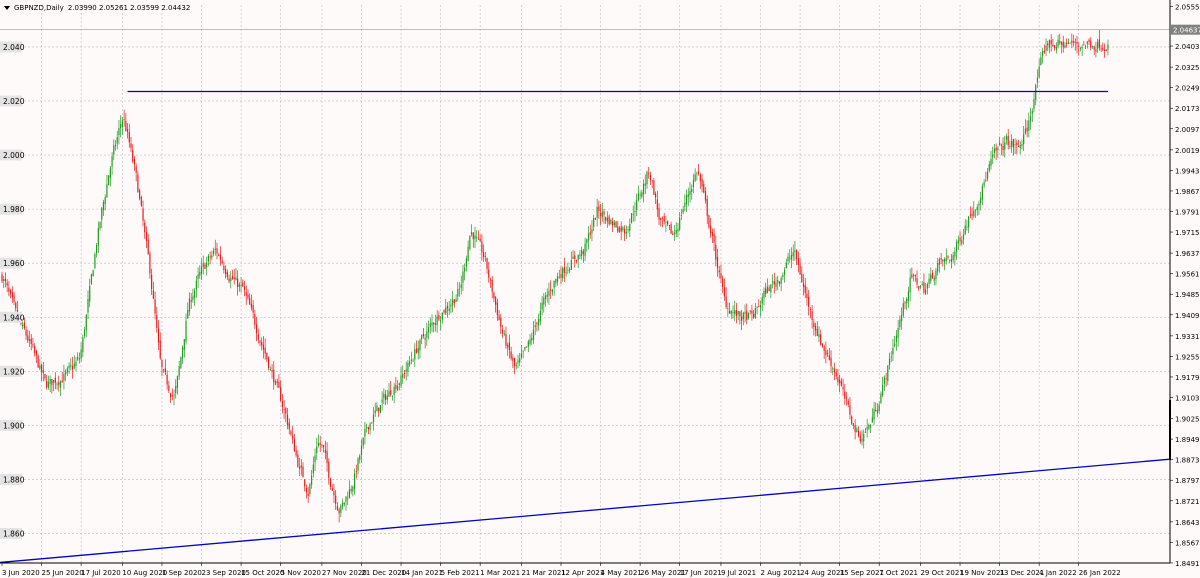 Image resolution: width=1200 pixels, height=578 pixels. Describe the element at coordinates (1187, 420) in the screenshot. I see `right-price-label: 1.90252` at that location.